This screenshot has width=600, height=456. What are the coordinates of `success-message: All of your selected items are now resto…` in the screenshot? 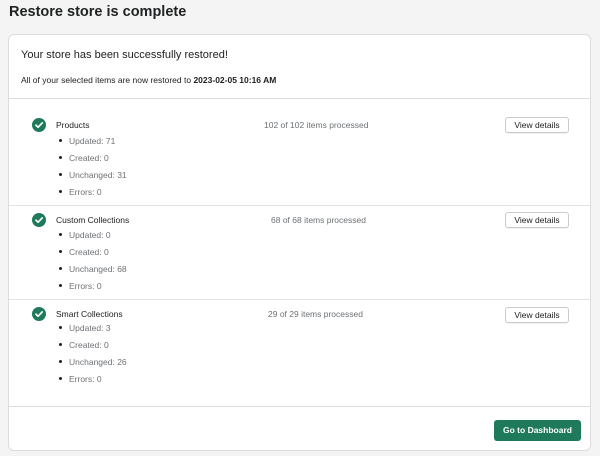 It's located at (148, 80).